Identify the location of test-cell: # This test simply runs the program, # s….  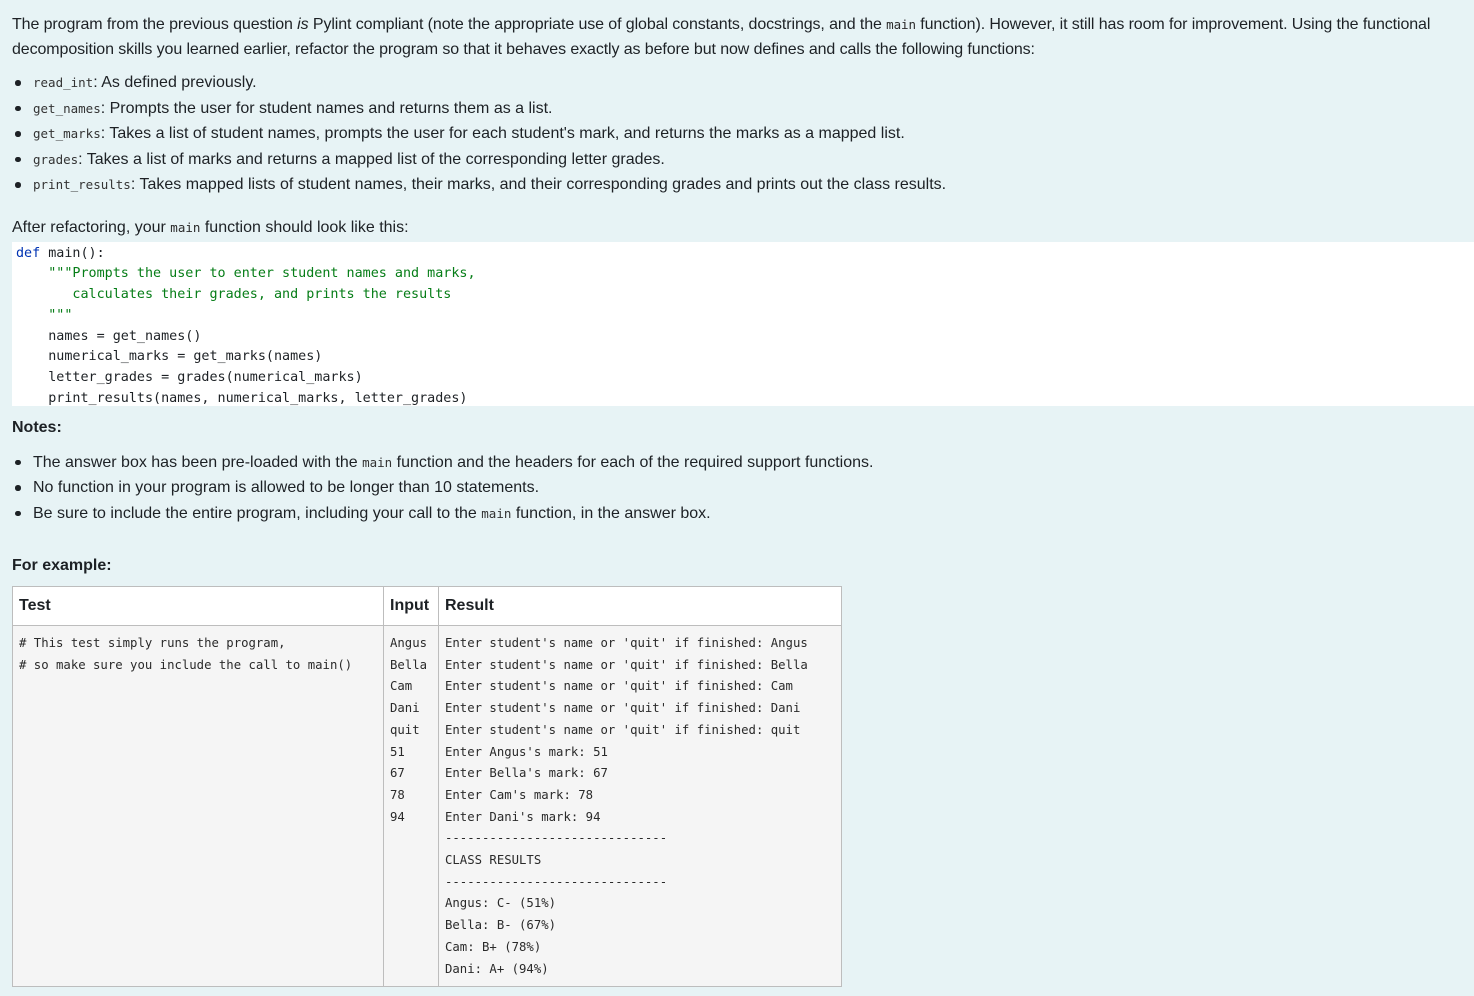
(198, 806).